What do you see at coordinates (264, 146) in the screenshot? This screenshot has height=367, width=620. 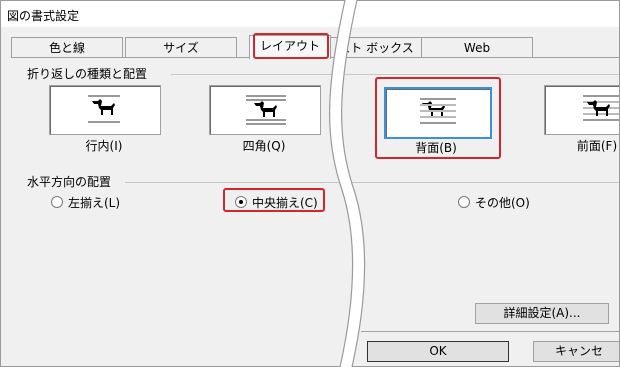 I see `wrap-square-label: 四角(Q)` at bounding box center [264, 146].